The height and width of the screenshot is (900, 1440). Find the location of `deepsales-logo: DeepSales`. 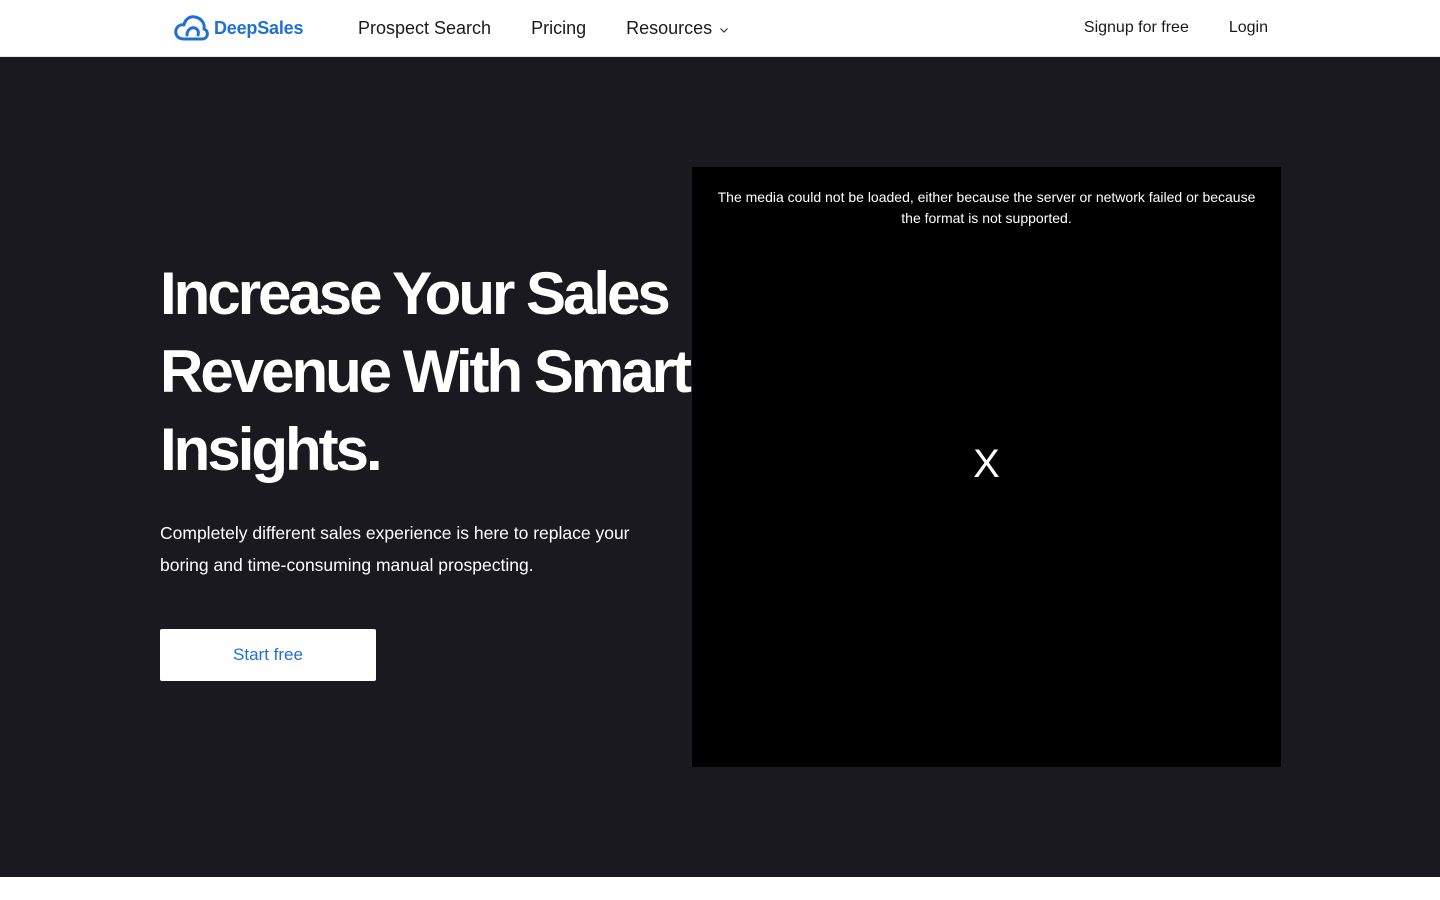

deepsales-logo: DeepSales is located at coordinates (238, 28).